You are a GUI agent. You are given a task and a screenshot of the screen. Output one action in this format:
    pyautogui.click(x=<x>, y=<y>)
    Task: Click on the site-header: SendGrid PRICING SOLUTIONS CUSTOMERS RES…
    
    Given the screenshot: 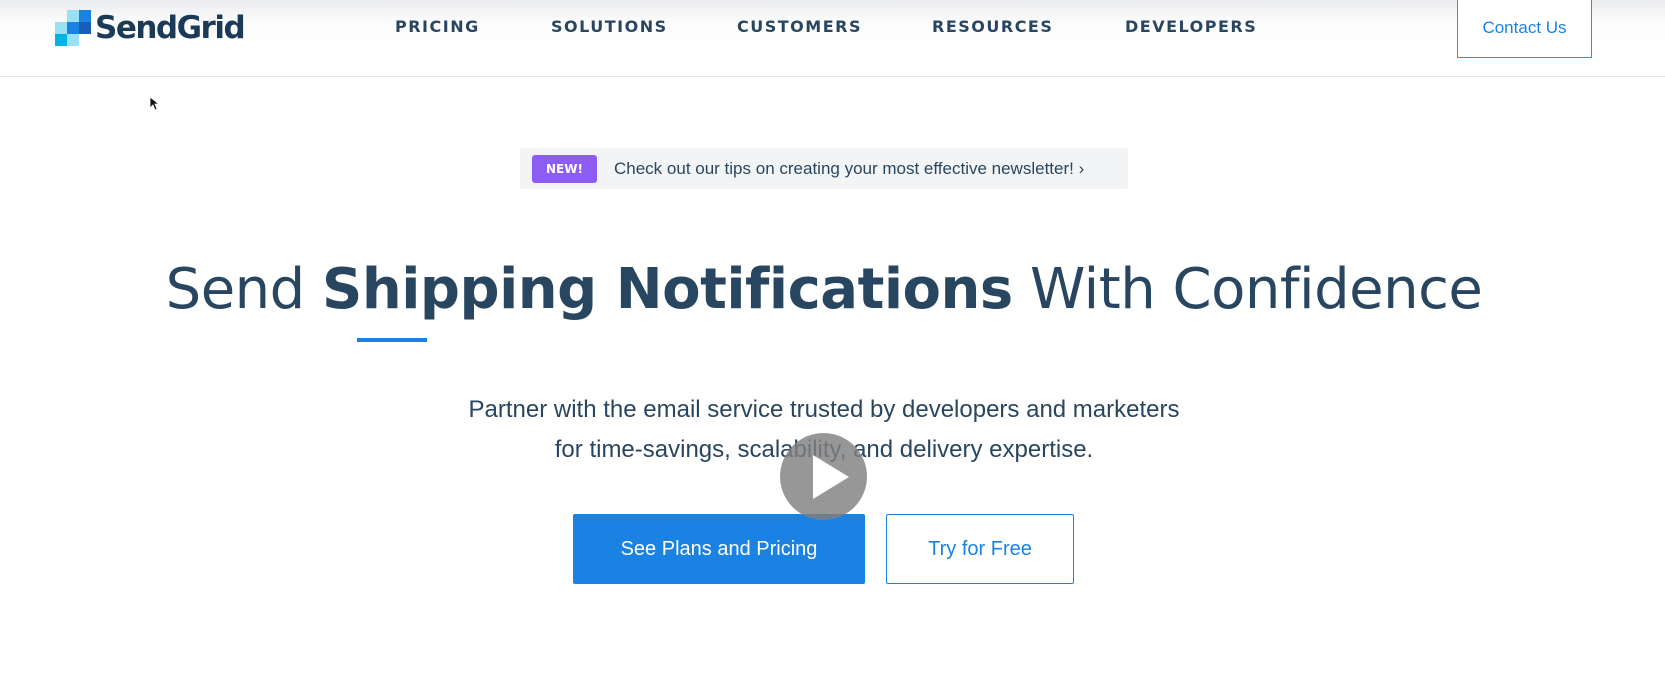 What is the action you would take?
    pyautogui.click(x=832, y=38)
    